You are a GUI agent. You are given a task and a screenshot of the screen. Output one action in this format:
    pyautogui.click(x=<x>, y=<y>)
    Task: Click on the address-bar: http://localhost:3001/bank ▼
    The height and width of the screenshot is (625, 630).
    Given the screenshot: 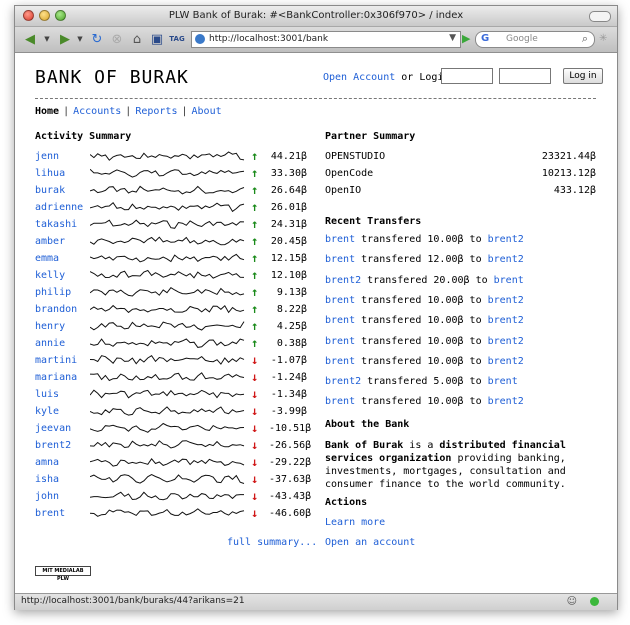 What is the action you would take?
    pyautogui.click(x=326, y=39)
    